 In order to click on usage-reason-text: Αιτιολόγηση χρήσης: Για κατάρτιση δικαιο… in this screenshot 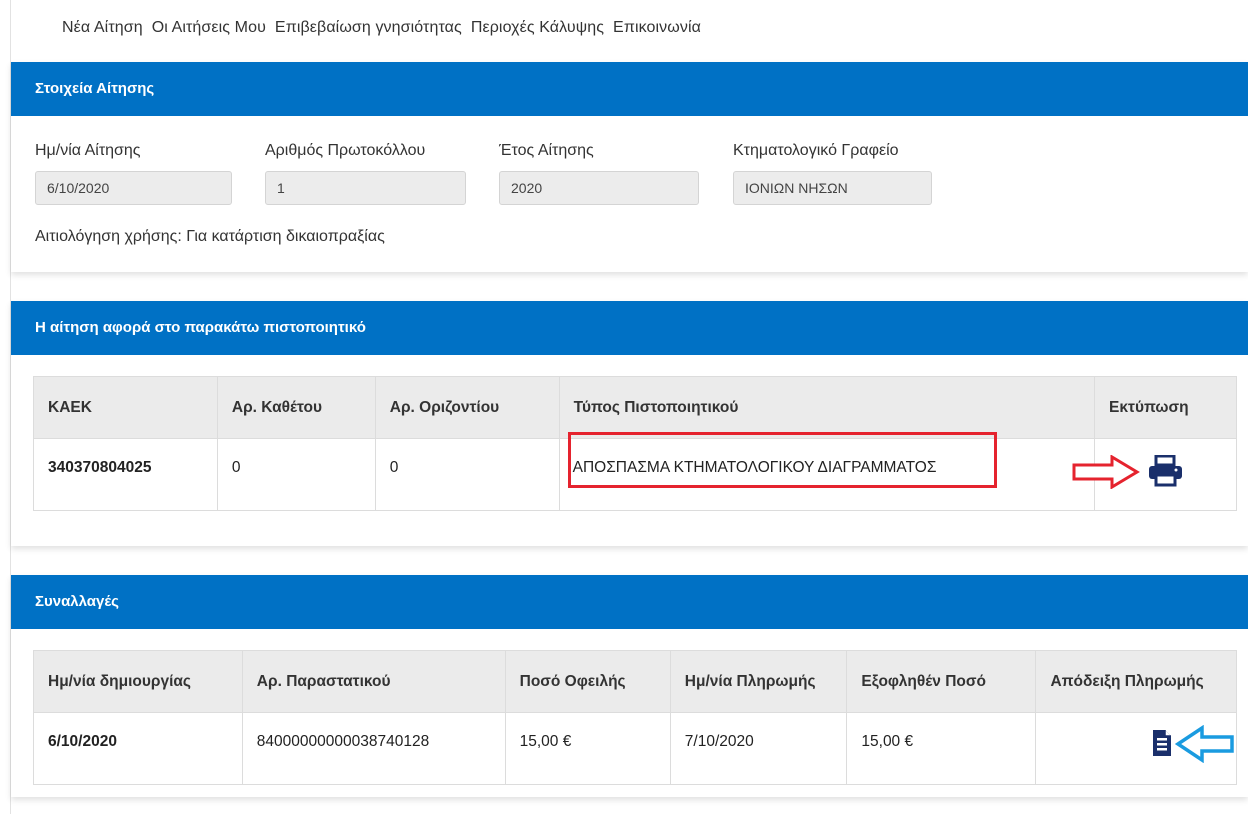, I will do `click(210, 236)`.